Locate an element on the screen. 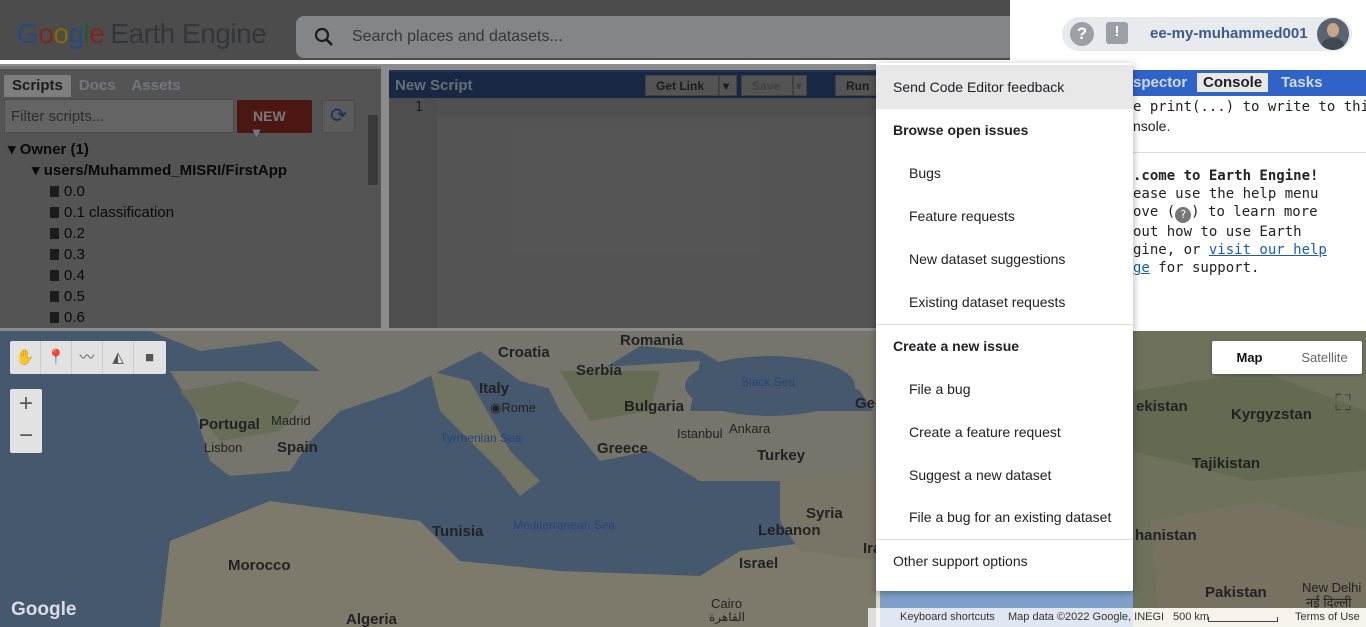 This screenshot has height=627, width=1366. map-label: Algeria is located at coordinates (371, 619).